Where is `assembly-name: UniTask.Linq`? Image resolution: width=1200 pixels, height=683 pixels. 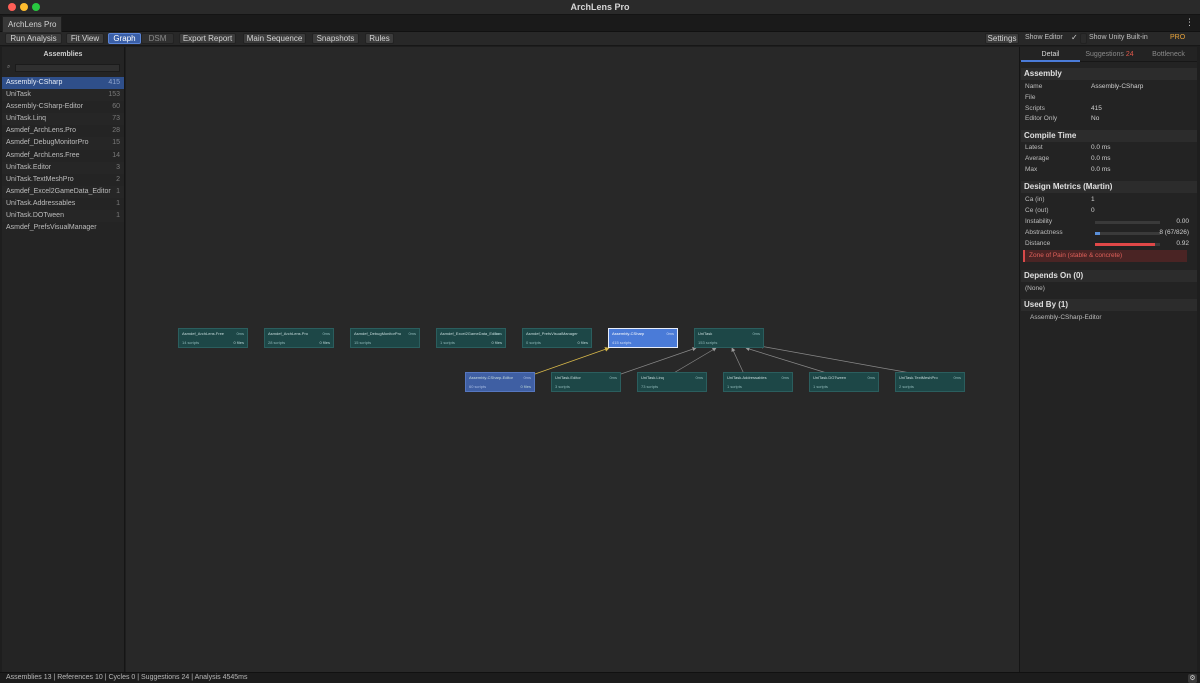
assembly-name: UniTask.Linq is located at coordinates (26, 119).